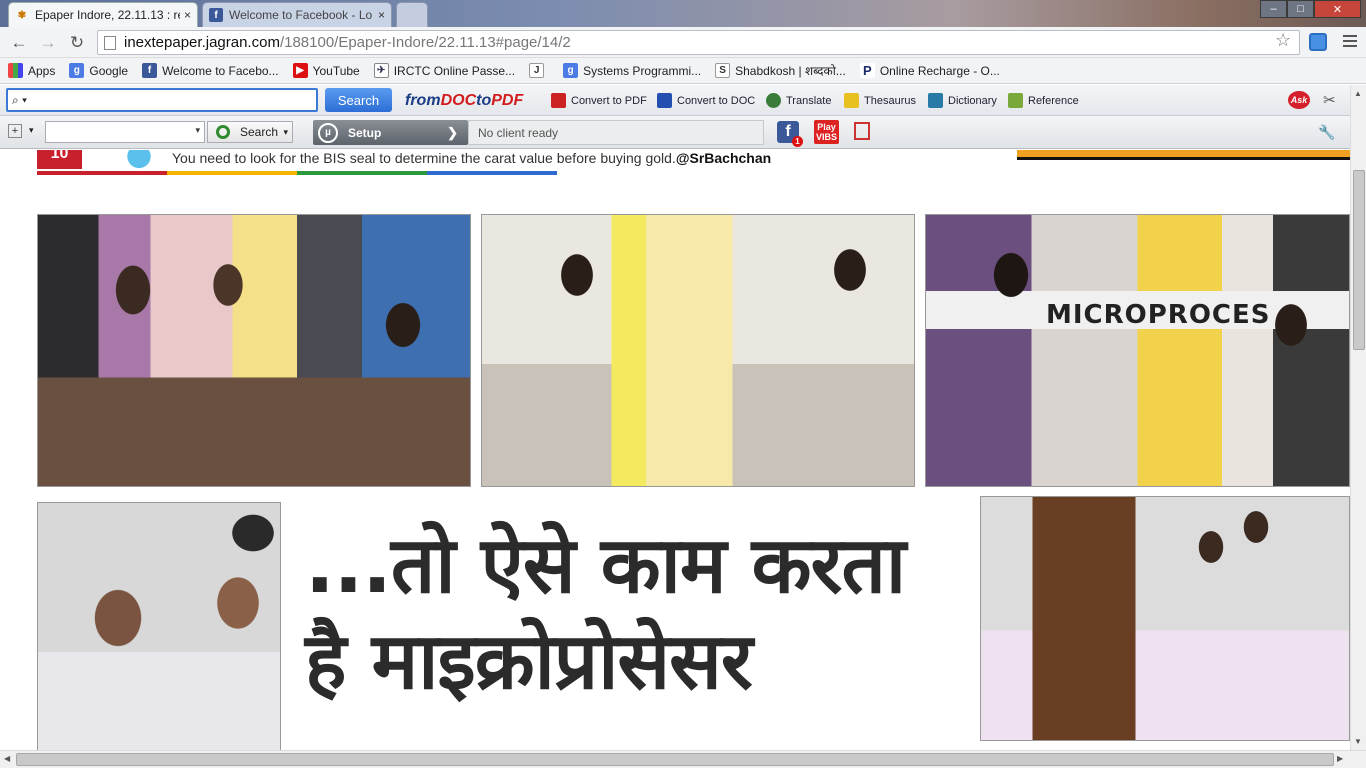  Describe the element at coordinates (1350, 42) in the screenshot. I see `chrome-menu-icon` at that location.